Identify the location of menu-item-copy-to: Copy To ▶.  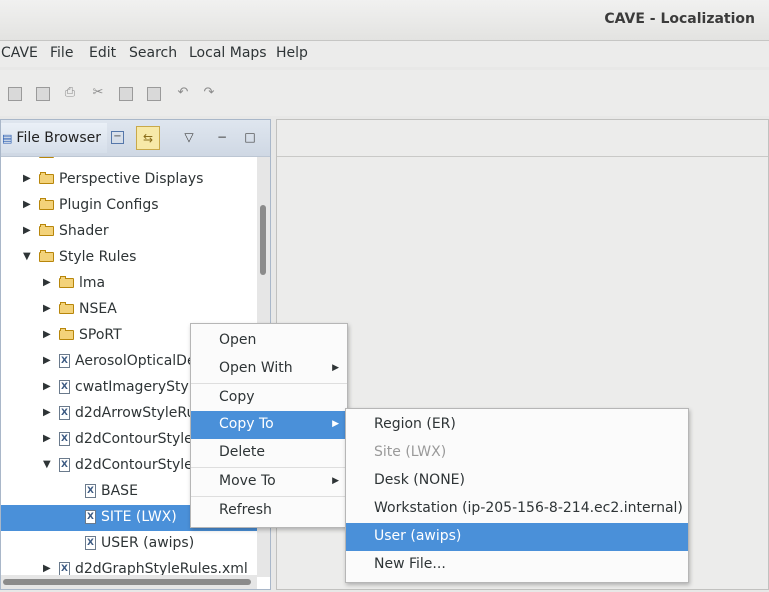
(269, 425).